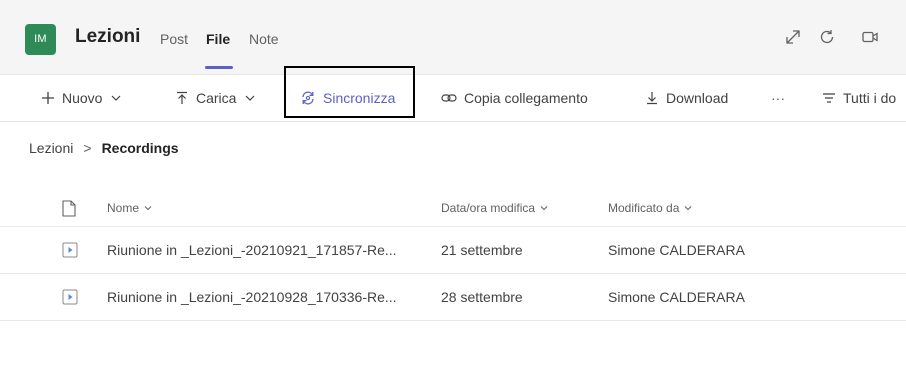 The width and height of the screenshot is (906, 389). Describe the element at coordinates (482, 250) in the screenshot. I see `file-modified-date: 21 settembre` at that location.